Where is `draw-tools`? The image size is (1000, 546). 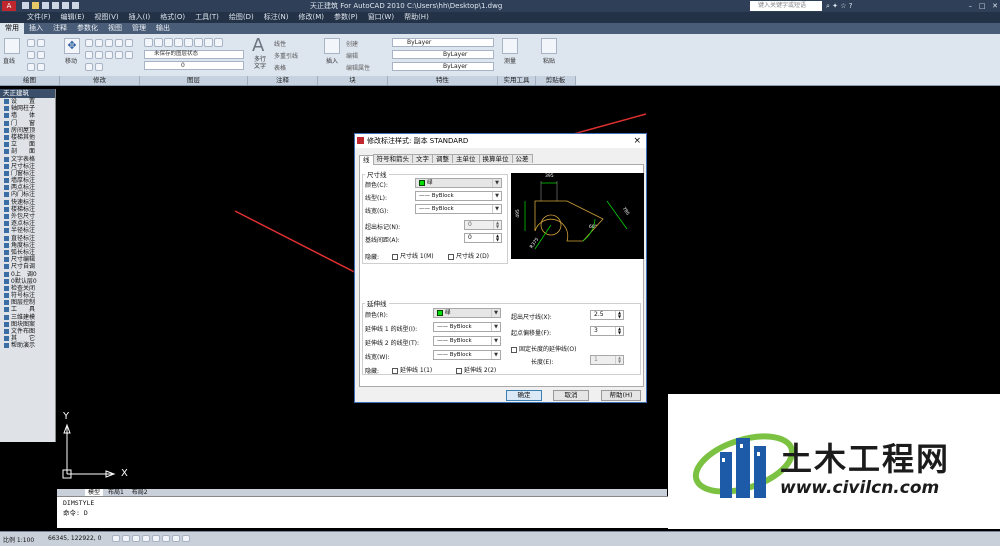 draw-tools is located at coordinates (40, 55).